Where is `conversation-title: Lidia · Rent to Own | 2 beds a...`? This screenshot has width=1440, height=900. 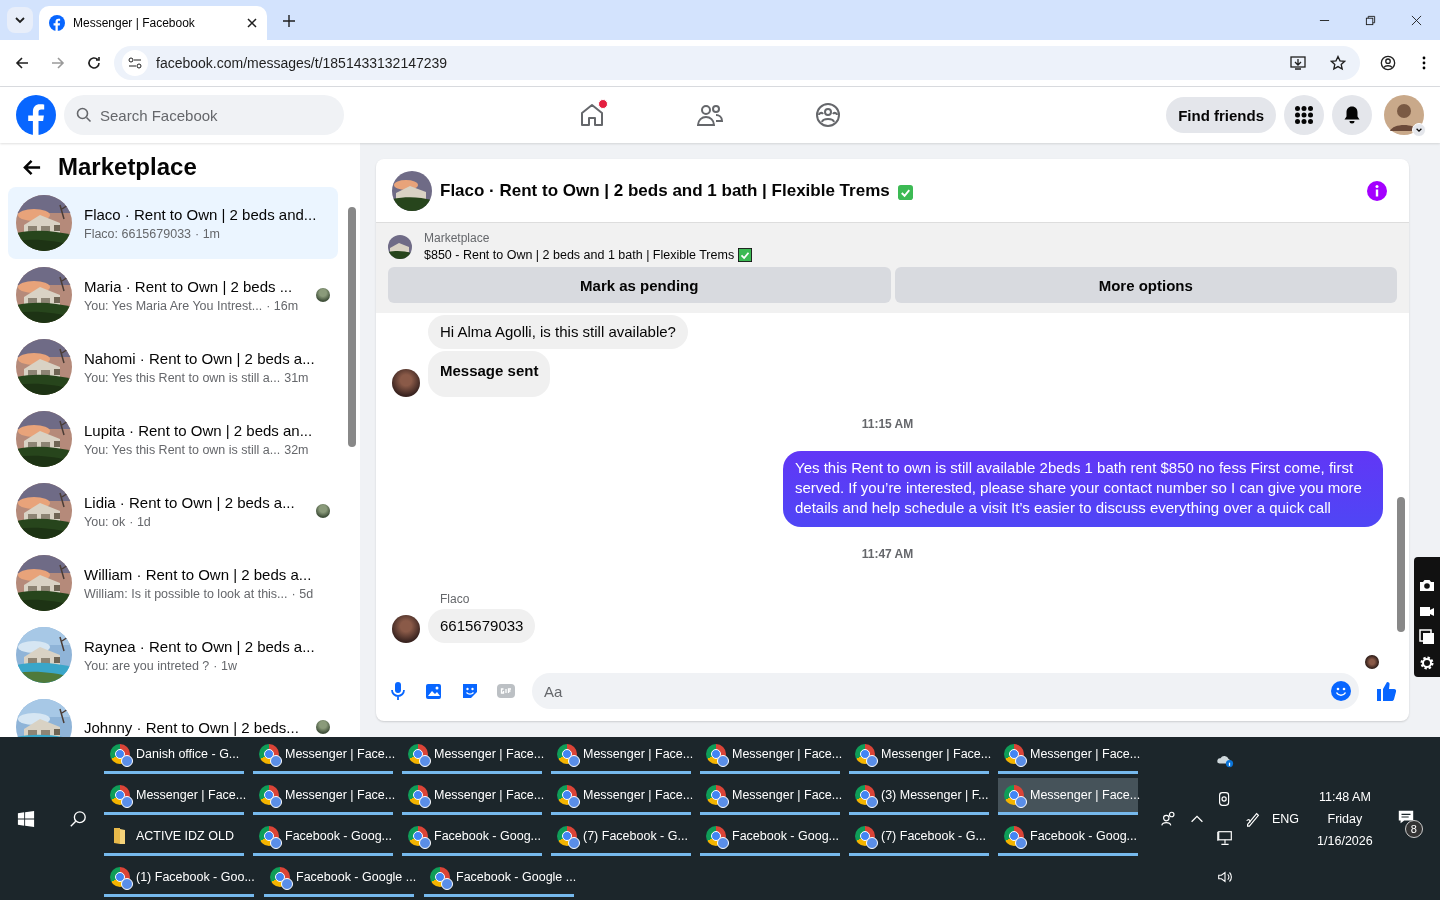 conversation-title: Lidia · Rent to Own | 2 beds a... is located at coordinates (190, 502).